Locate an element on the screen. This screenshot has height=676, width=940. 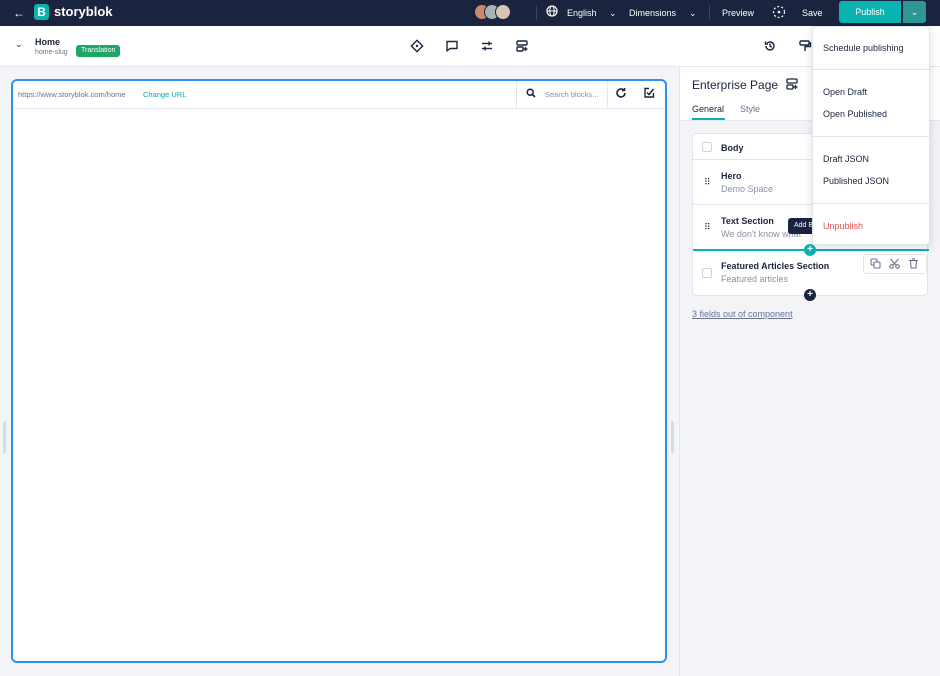
menu-item-schedule-publishing: Schedule publishing is located at coordinates (863, 48).